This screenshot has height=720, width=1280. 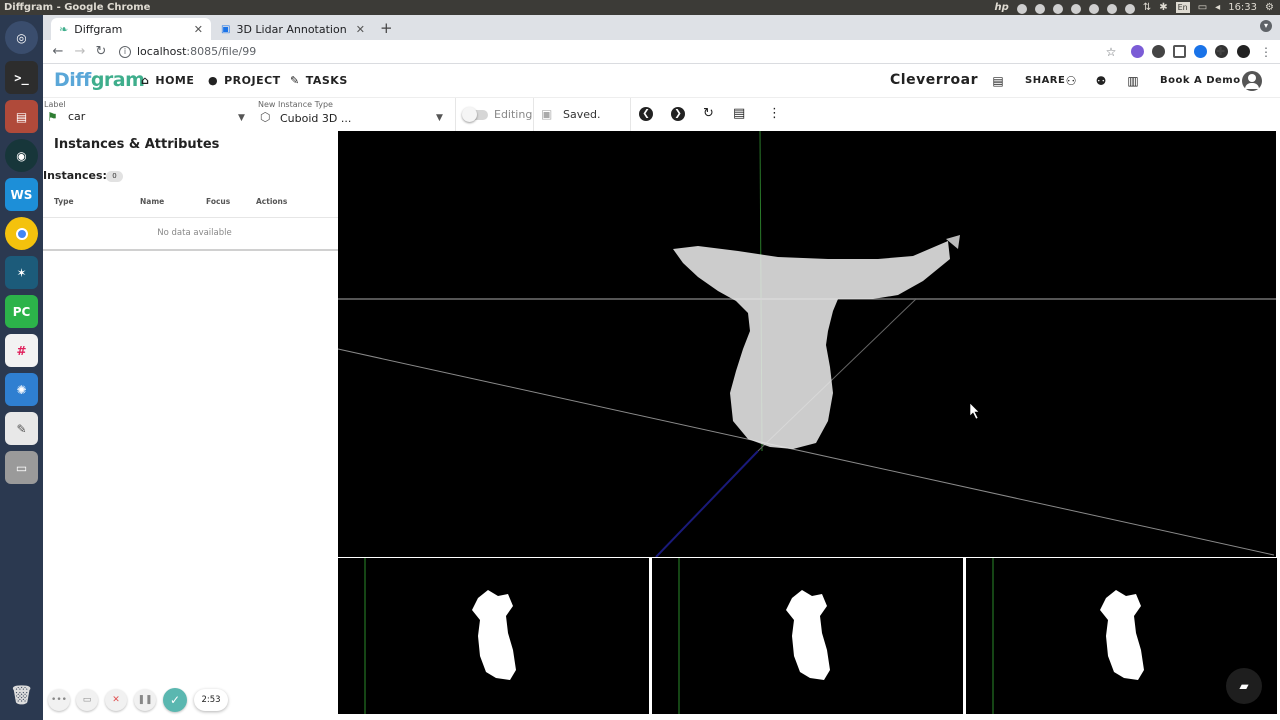 What do you see at coordinates (475, 114) in the screenshot?
I see `editing-toggle` at bounding box center [475, 114].